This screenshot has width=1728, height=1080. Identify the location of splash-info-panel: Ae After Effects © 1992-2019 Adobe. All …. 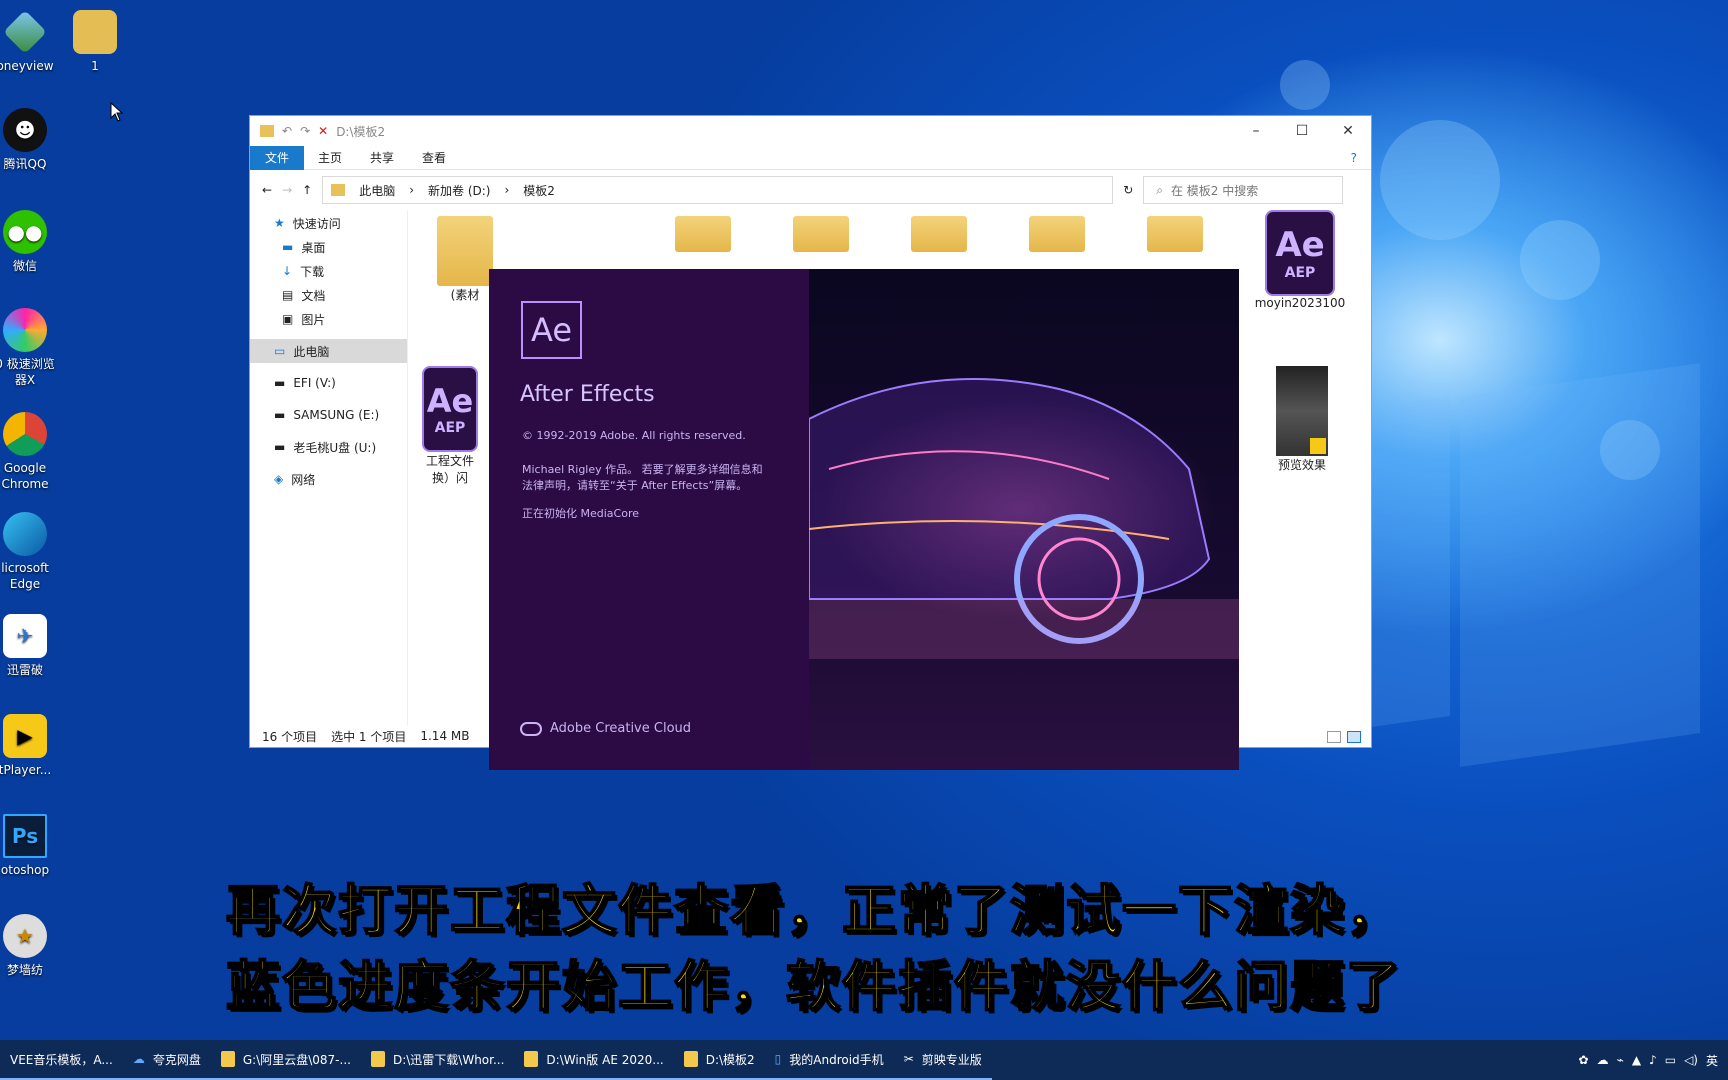
(649, 519).